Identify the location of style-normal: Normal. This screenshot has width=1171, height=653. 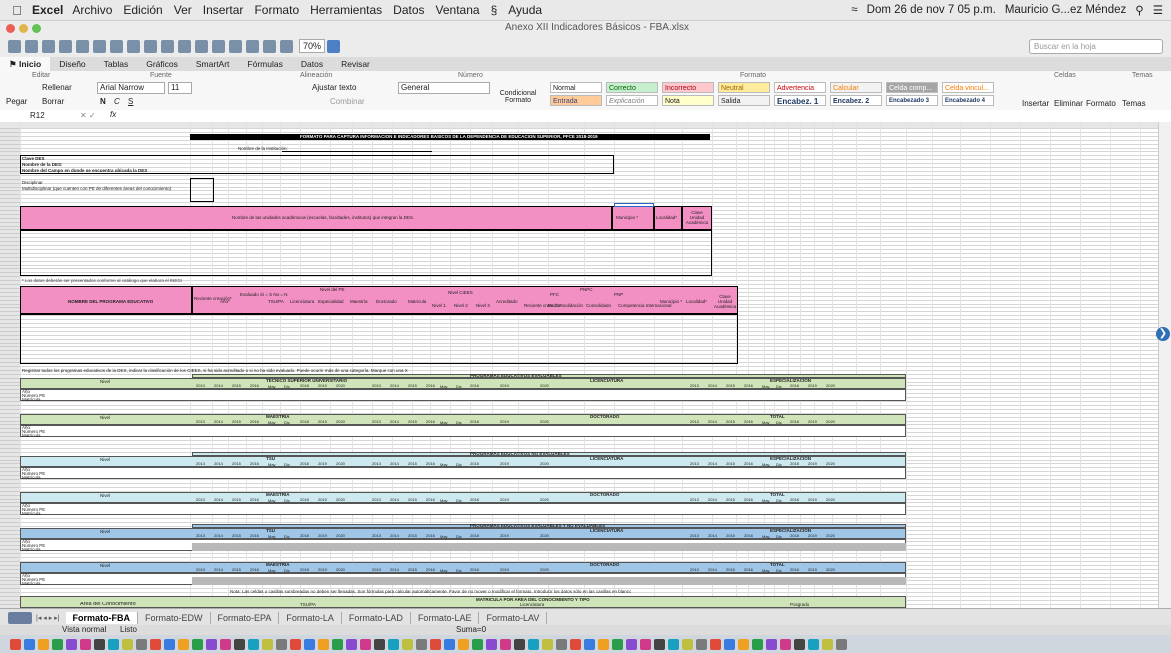
(576, 87).